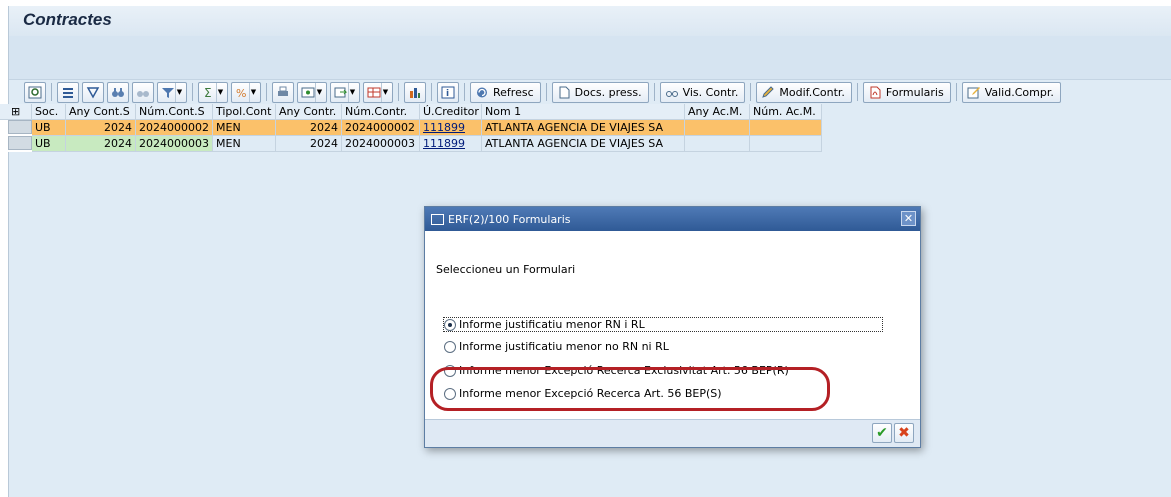 The width and height of the screenshot is (1171, 497). I want to click on radio-button, so click(450, 346).